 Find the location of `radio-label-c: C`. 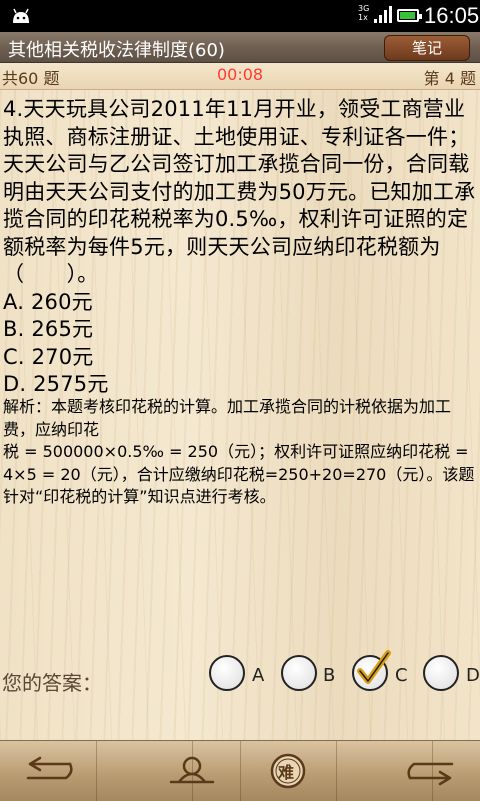

radio-label-c: C is located at coordinates (401, 675).